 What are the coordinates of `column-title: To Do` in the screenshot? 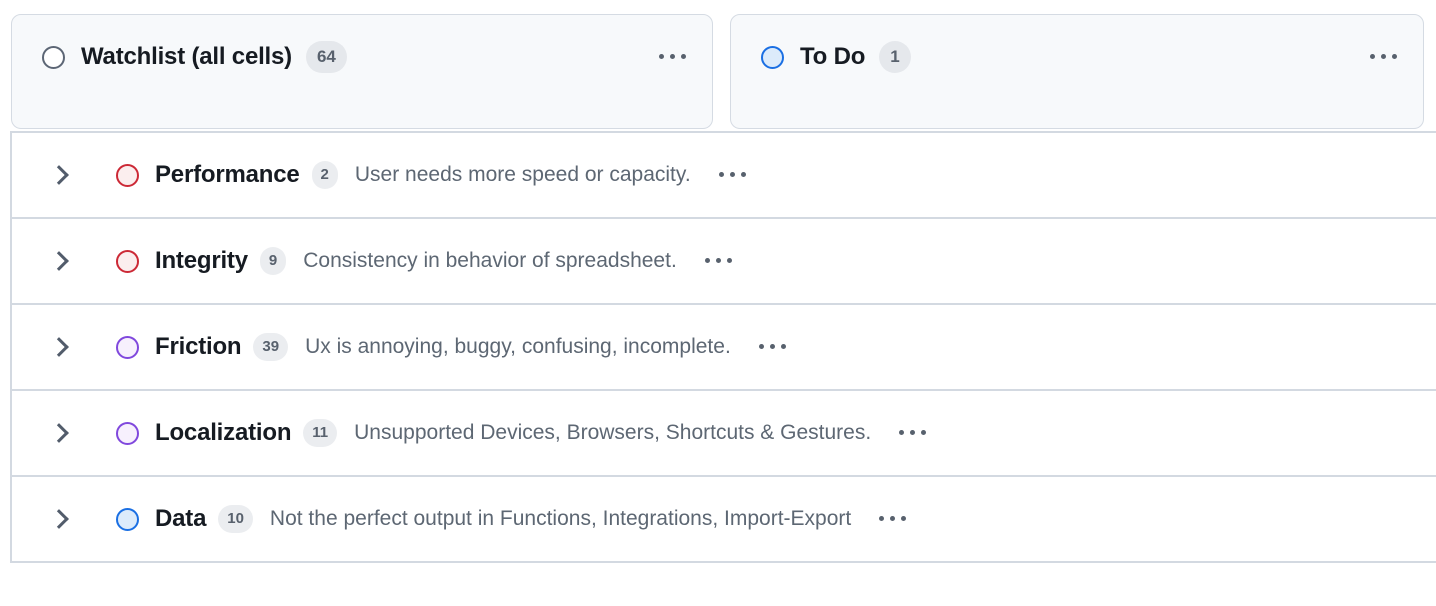 It's located at (833, 56).